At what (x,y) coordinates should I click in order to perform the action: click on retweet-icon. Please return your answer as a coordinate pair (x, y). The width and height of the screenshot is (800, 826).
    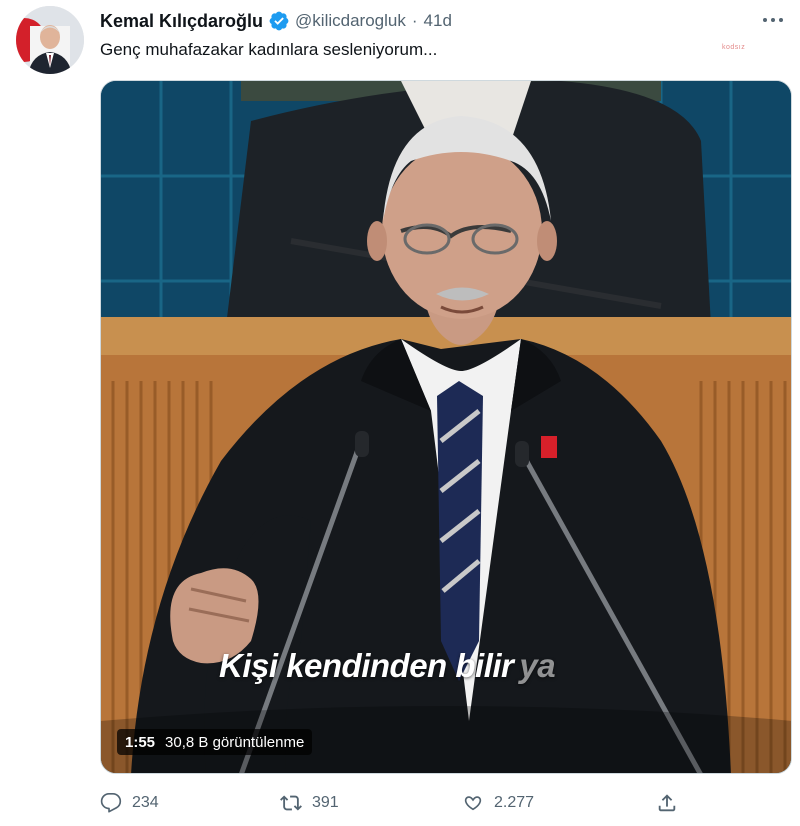
    Looking at the image, I should click on (291, 803).